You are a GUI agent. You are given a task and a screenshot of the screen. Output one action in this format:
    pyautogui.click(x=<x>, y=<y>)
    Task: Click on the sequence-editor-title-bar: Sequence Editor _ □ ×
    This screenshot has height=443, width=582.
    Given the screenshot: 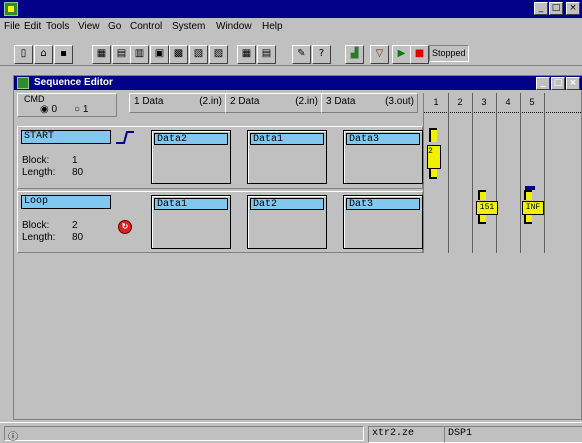 What is the action you would take?
    pyautogui.click(x=298, y=83)
    